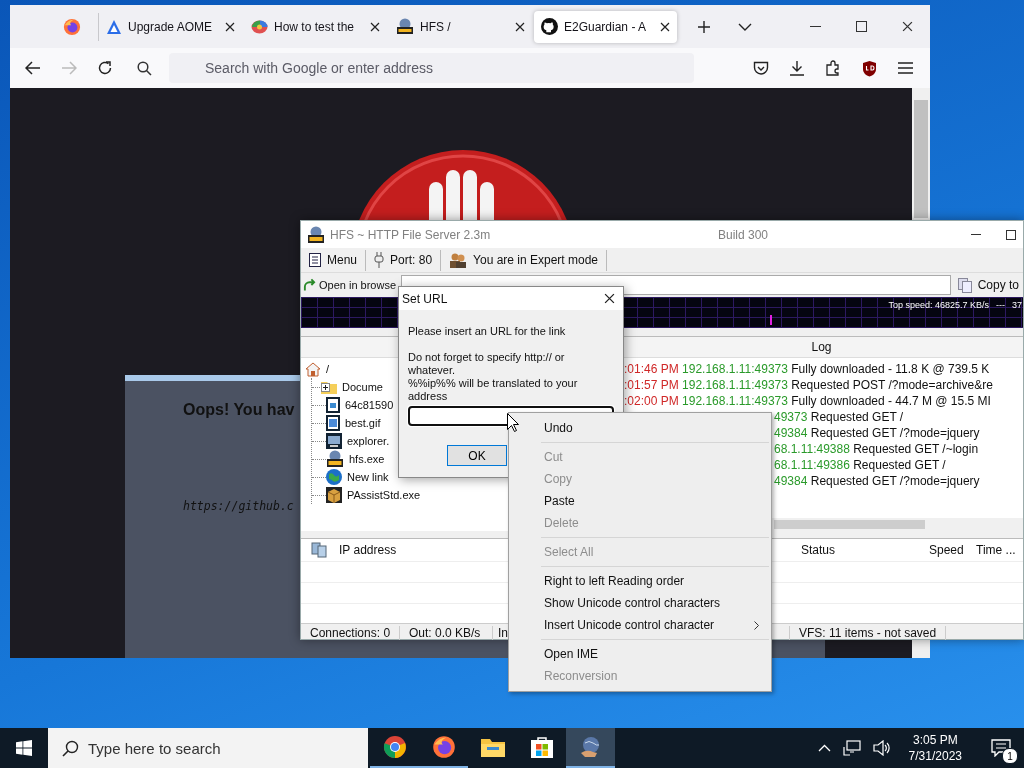 The width and height of the screenshot is (1024, 768). What do you see at coordinates (460, 26) in the screenshot?
I see `browser-tab: HFS /` at bounding box center [460, 26].